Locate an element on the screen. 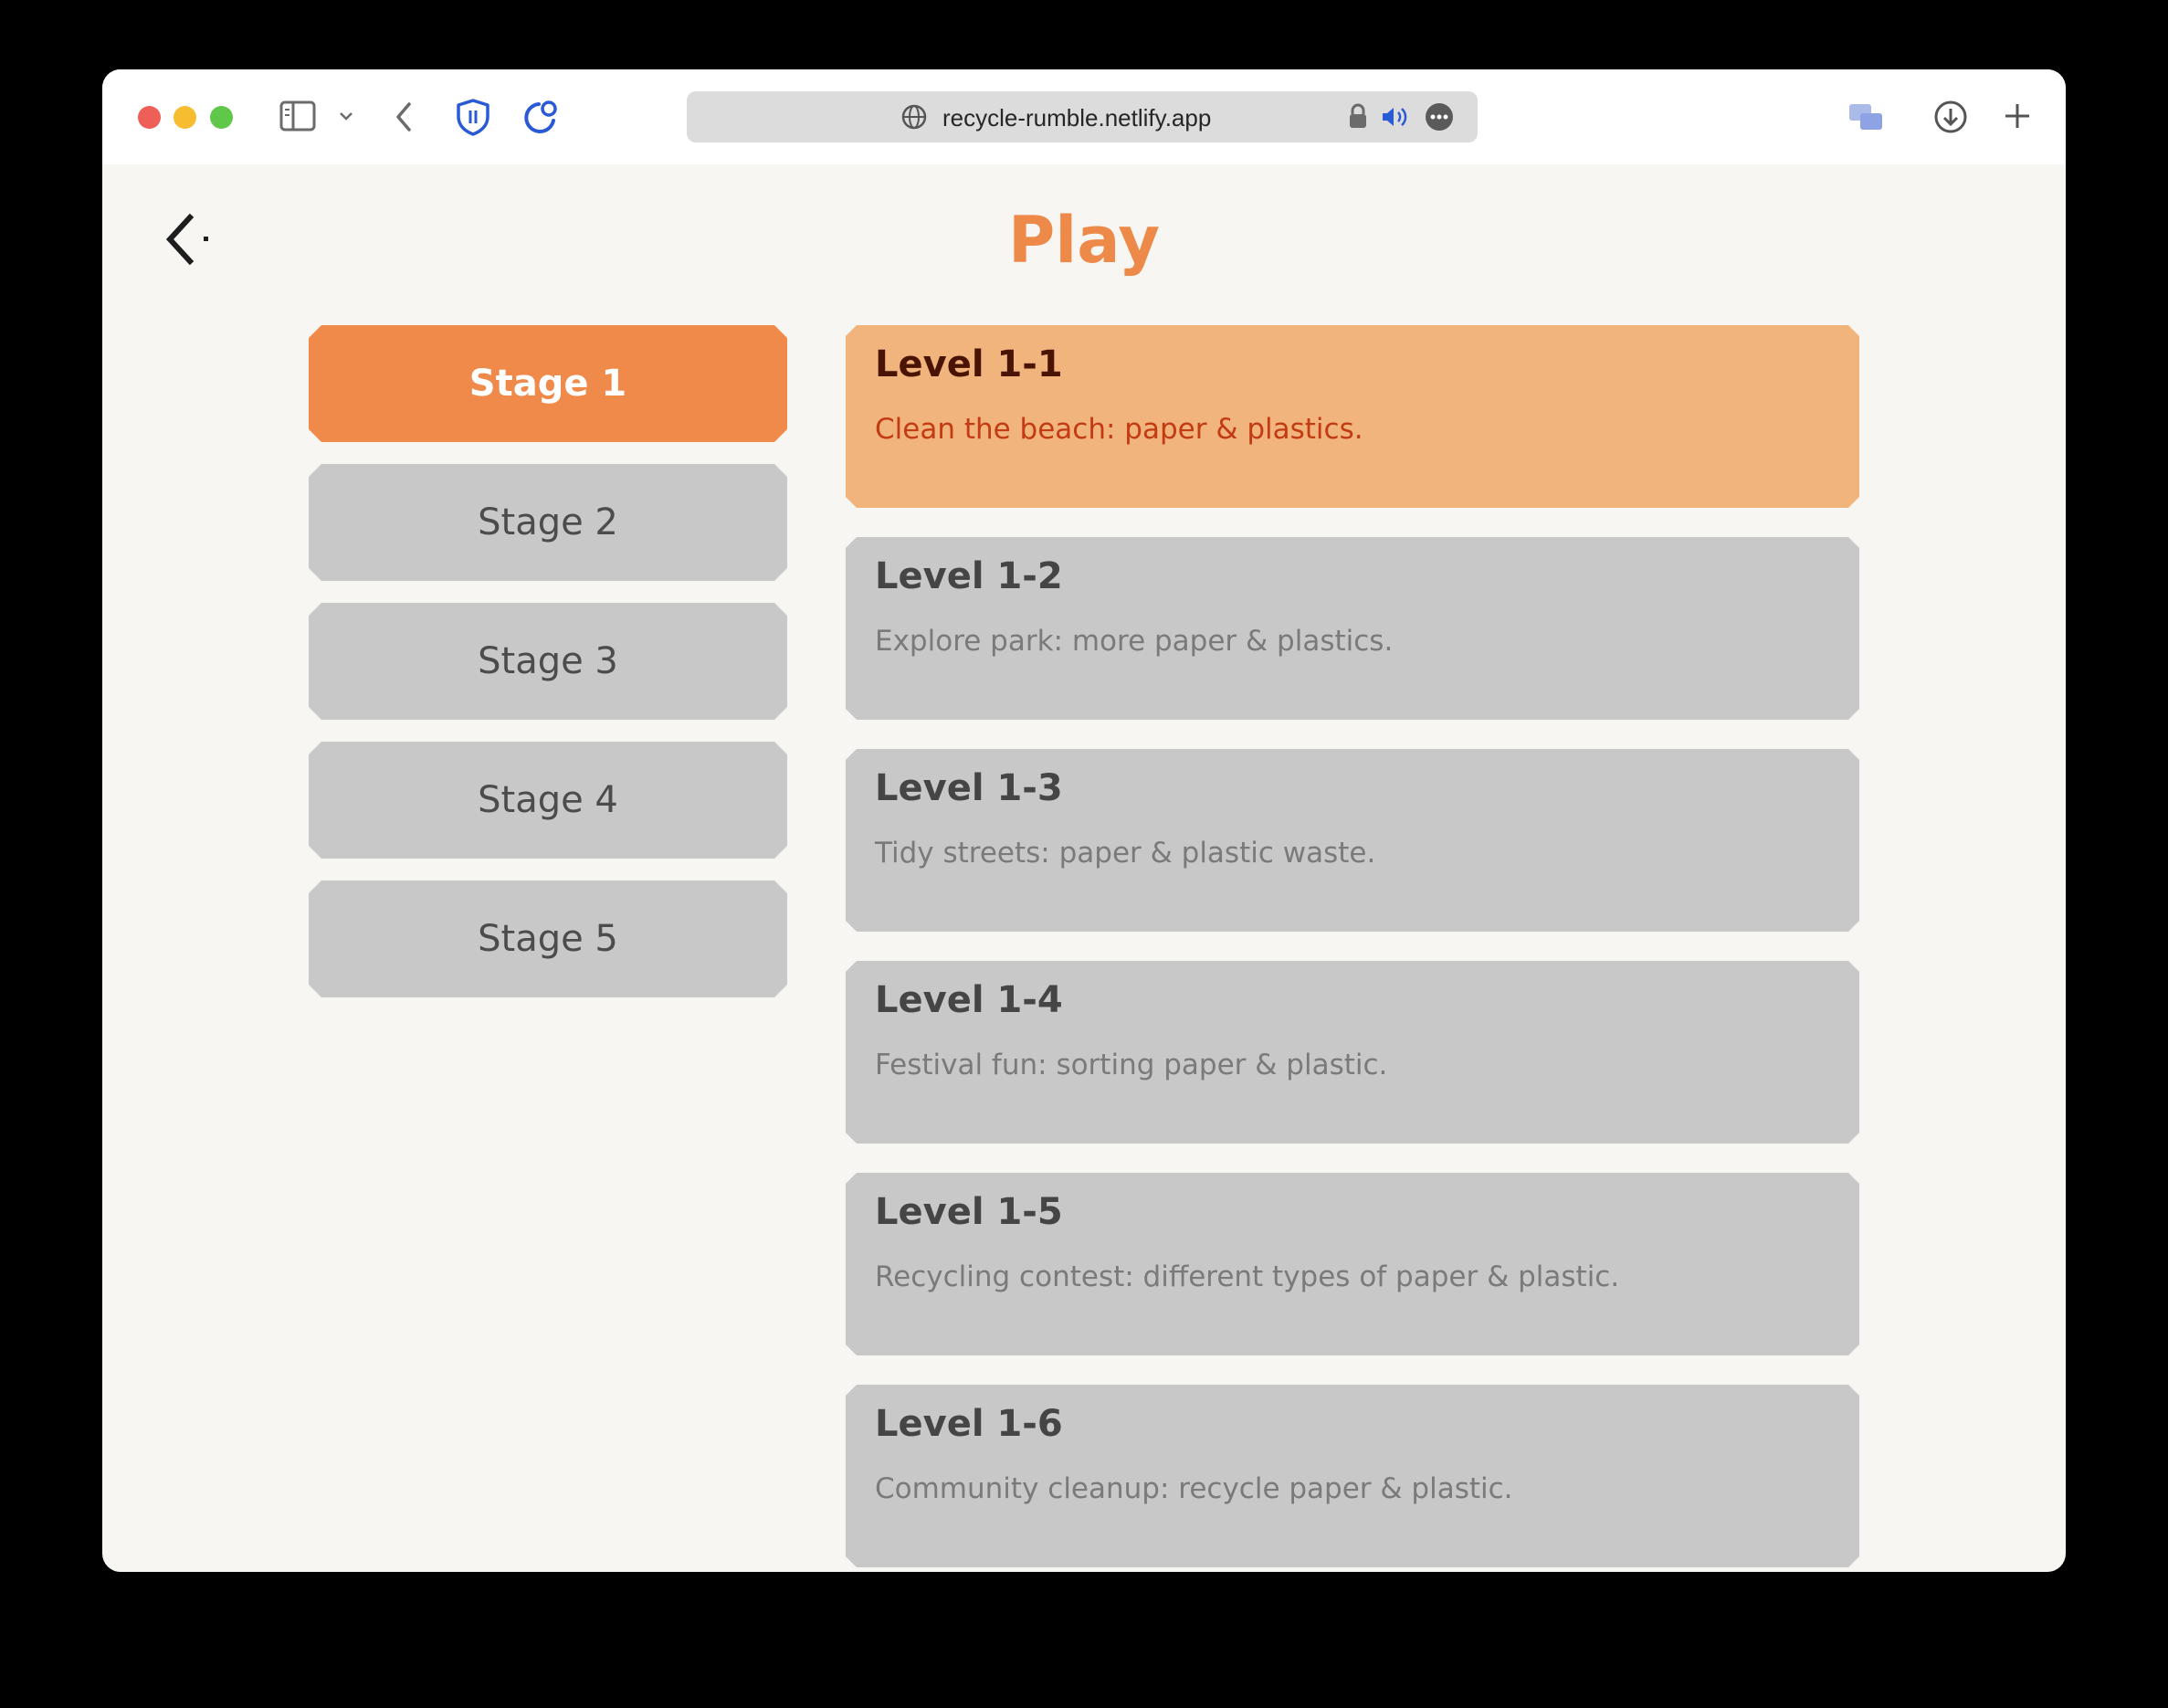  lock-icon is located at coordinates (1358, 115).